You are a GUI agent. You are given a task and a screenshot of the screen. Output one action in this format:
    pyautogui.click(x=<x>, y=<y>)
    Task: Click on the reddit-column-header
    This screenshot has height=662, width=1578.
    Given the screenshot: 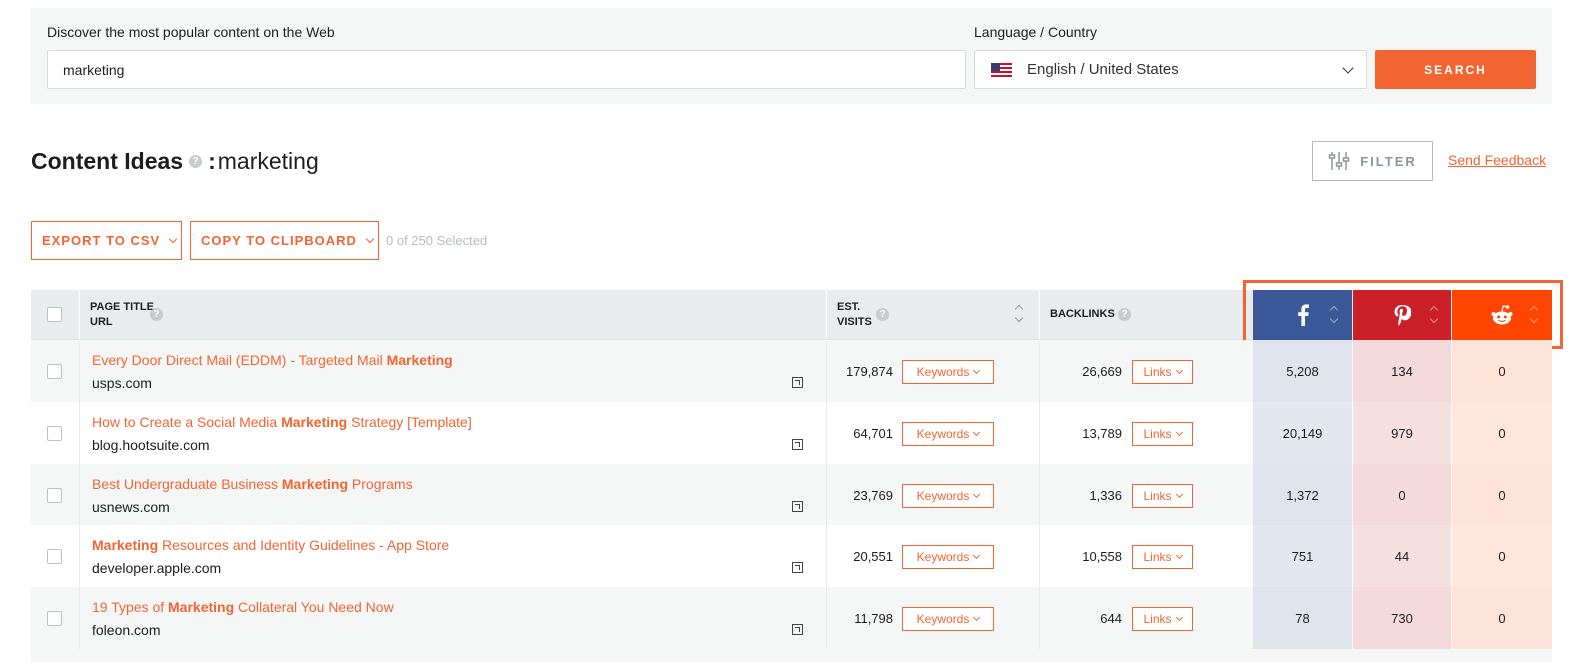 What is the action you would take?
    pyautogui.click(x=1502, y=315)
    